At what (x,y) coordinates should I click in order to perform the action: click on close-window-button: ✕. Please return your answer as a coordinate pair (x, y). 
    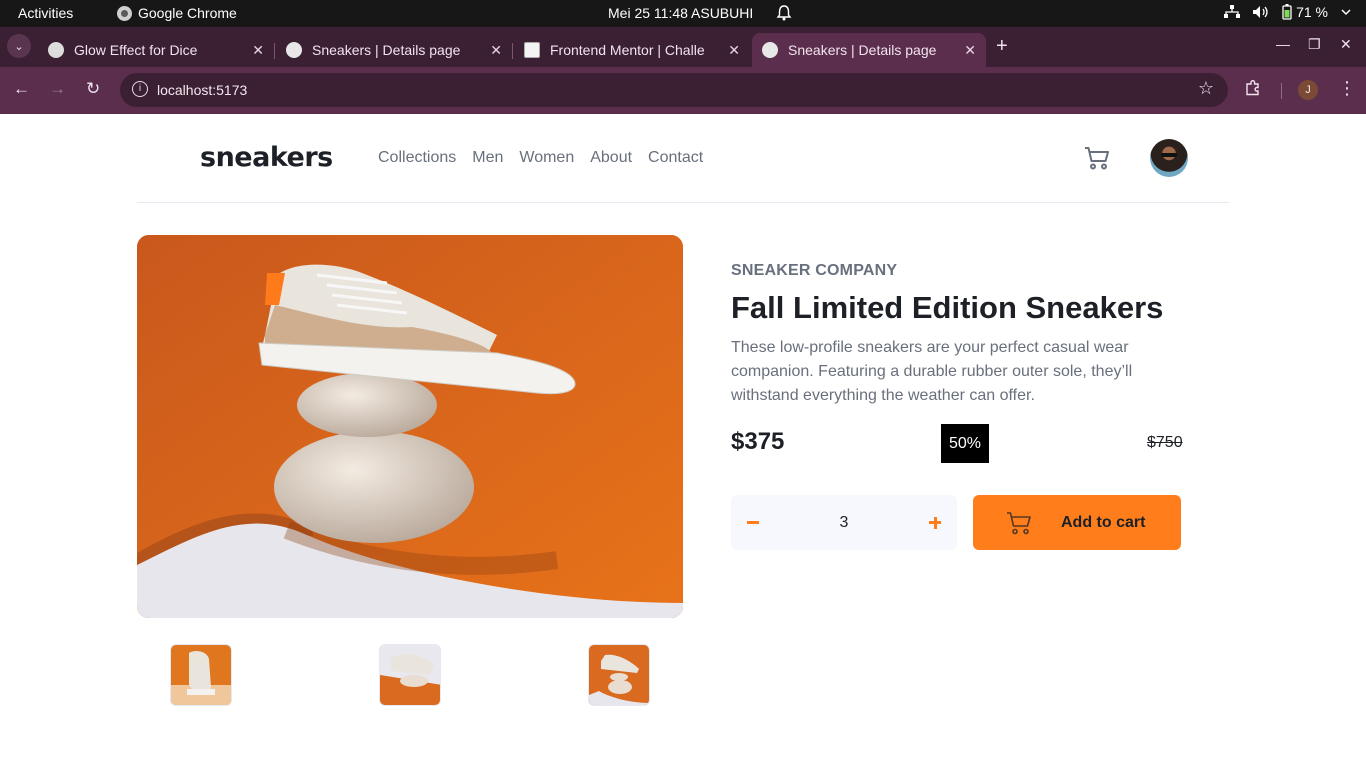
    Looking at the image, I should click on (1346, 44).